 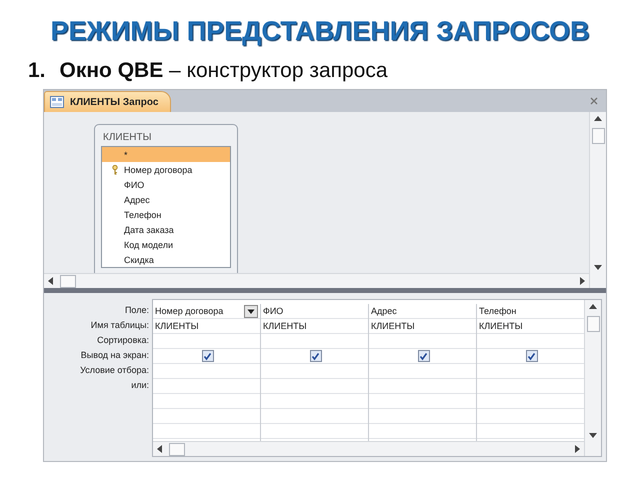 I want to click on row-label: Сортировка:, so click(x=123, y=340).